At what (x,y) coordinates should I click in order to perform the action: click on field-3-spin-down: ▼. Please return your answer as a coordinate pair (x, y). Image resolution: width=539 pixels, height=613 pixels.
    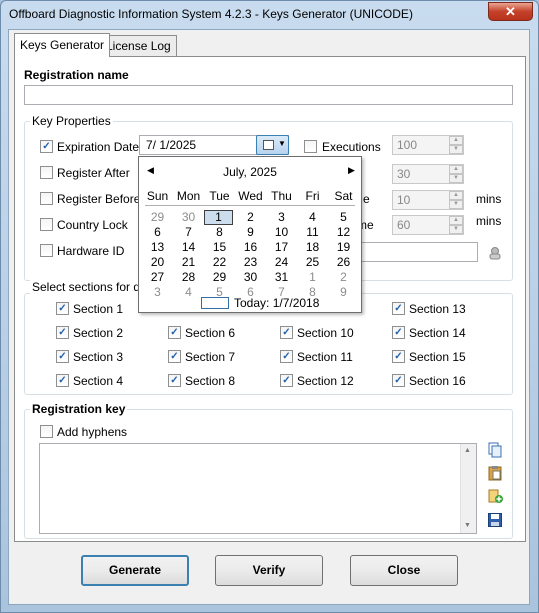
    Looking at the image, I should click on (456, 204).